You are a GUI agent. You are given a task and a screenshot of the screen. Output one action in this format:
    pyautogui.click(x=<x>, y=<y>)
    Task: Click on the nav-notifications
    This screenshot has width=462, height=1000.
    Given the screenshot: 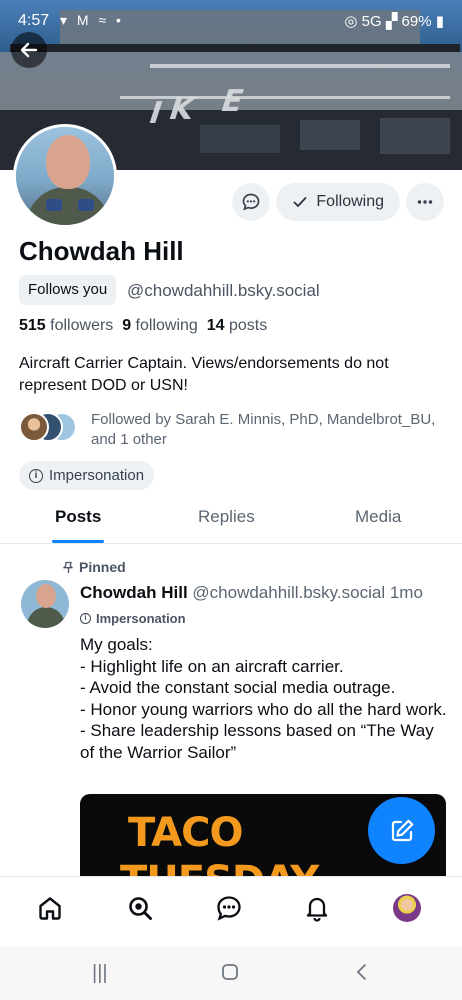 What is the action you would take?
    pyautogui.click(x=317, y=908)
    